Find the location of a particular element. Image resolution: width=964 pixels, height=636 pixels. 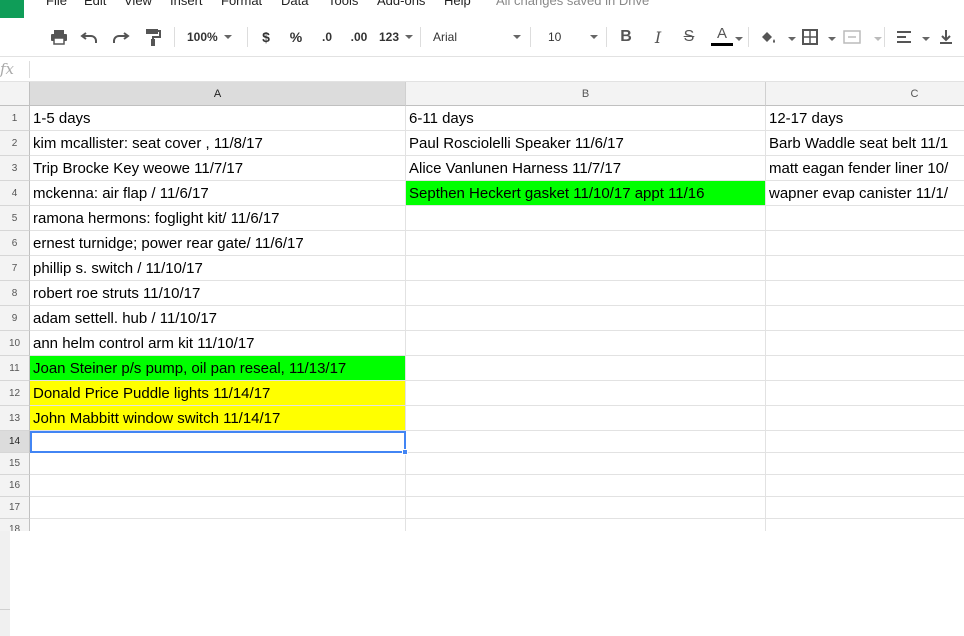

row-header: 10 is located at coordinates (15, 343).